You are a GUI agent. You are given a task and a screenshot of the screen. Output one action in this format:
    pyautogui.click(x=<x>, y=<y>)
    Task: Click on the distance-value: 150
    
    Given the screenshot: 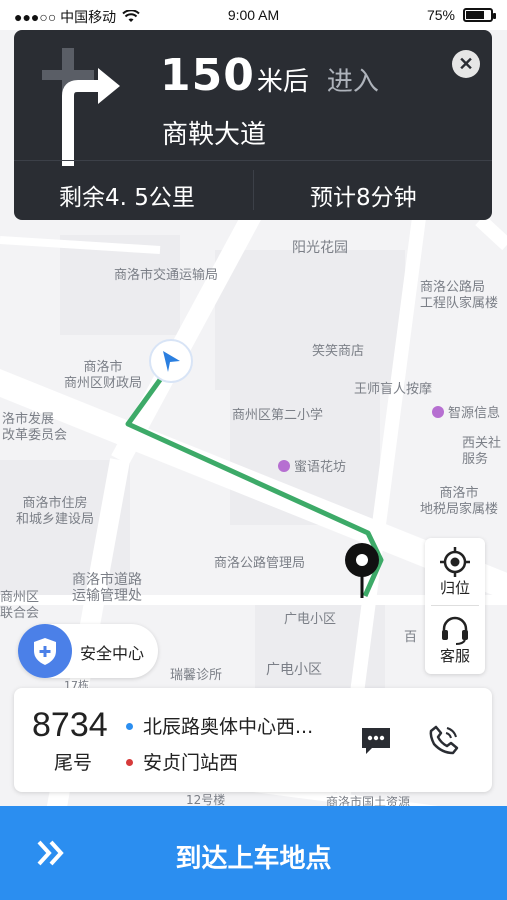 What is the action you would take?
    pyautogui.click(x=207, y=75)
    